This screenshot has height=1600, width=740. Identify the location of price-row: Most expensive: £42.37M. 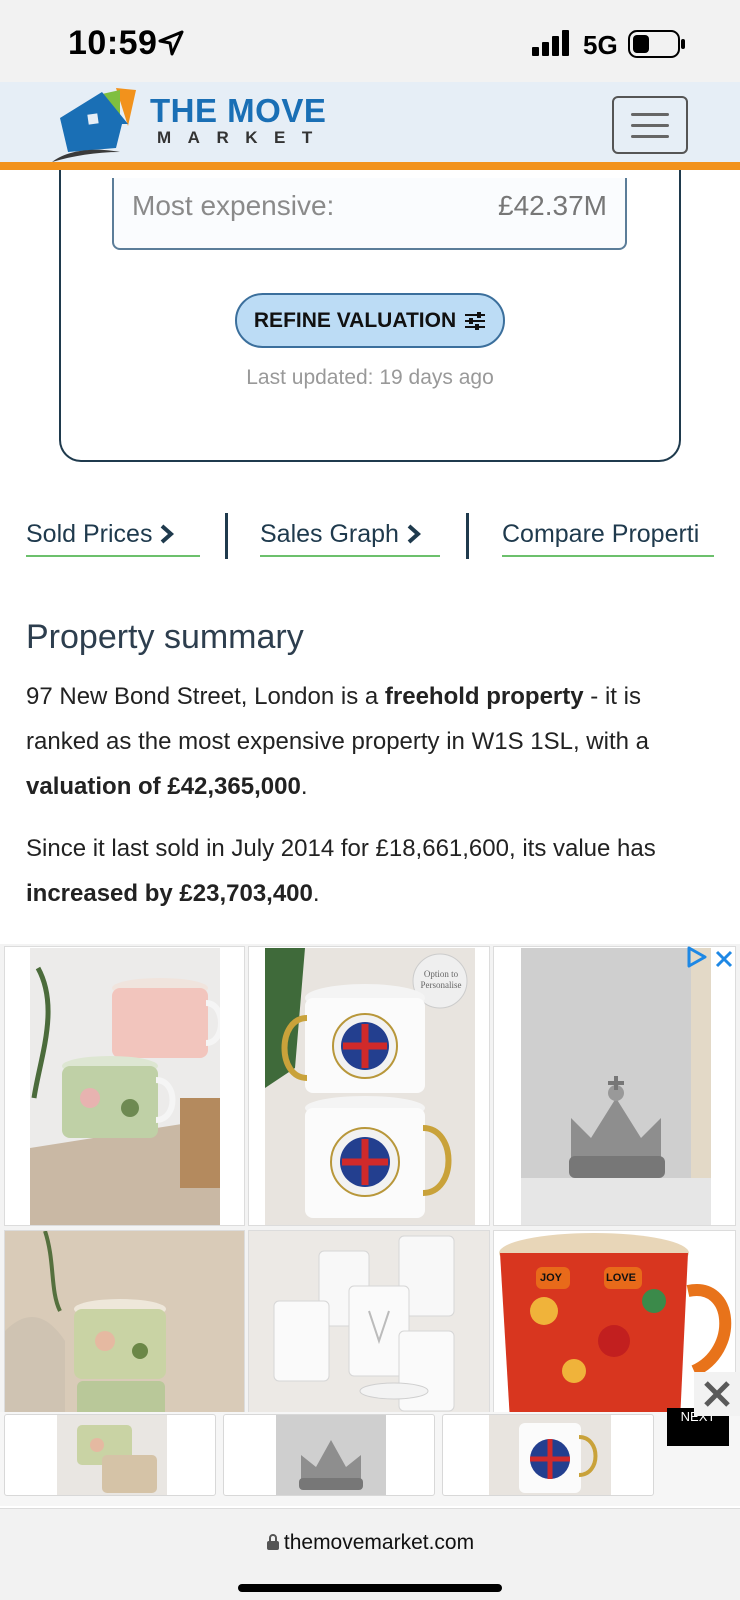
(369, 214).